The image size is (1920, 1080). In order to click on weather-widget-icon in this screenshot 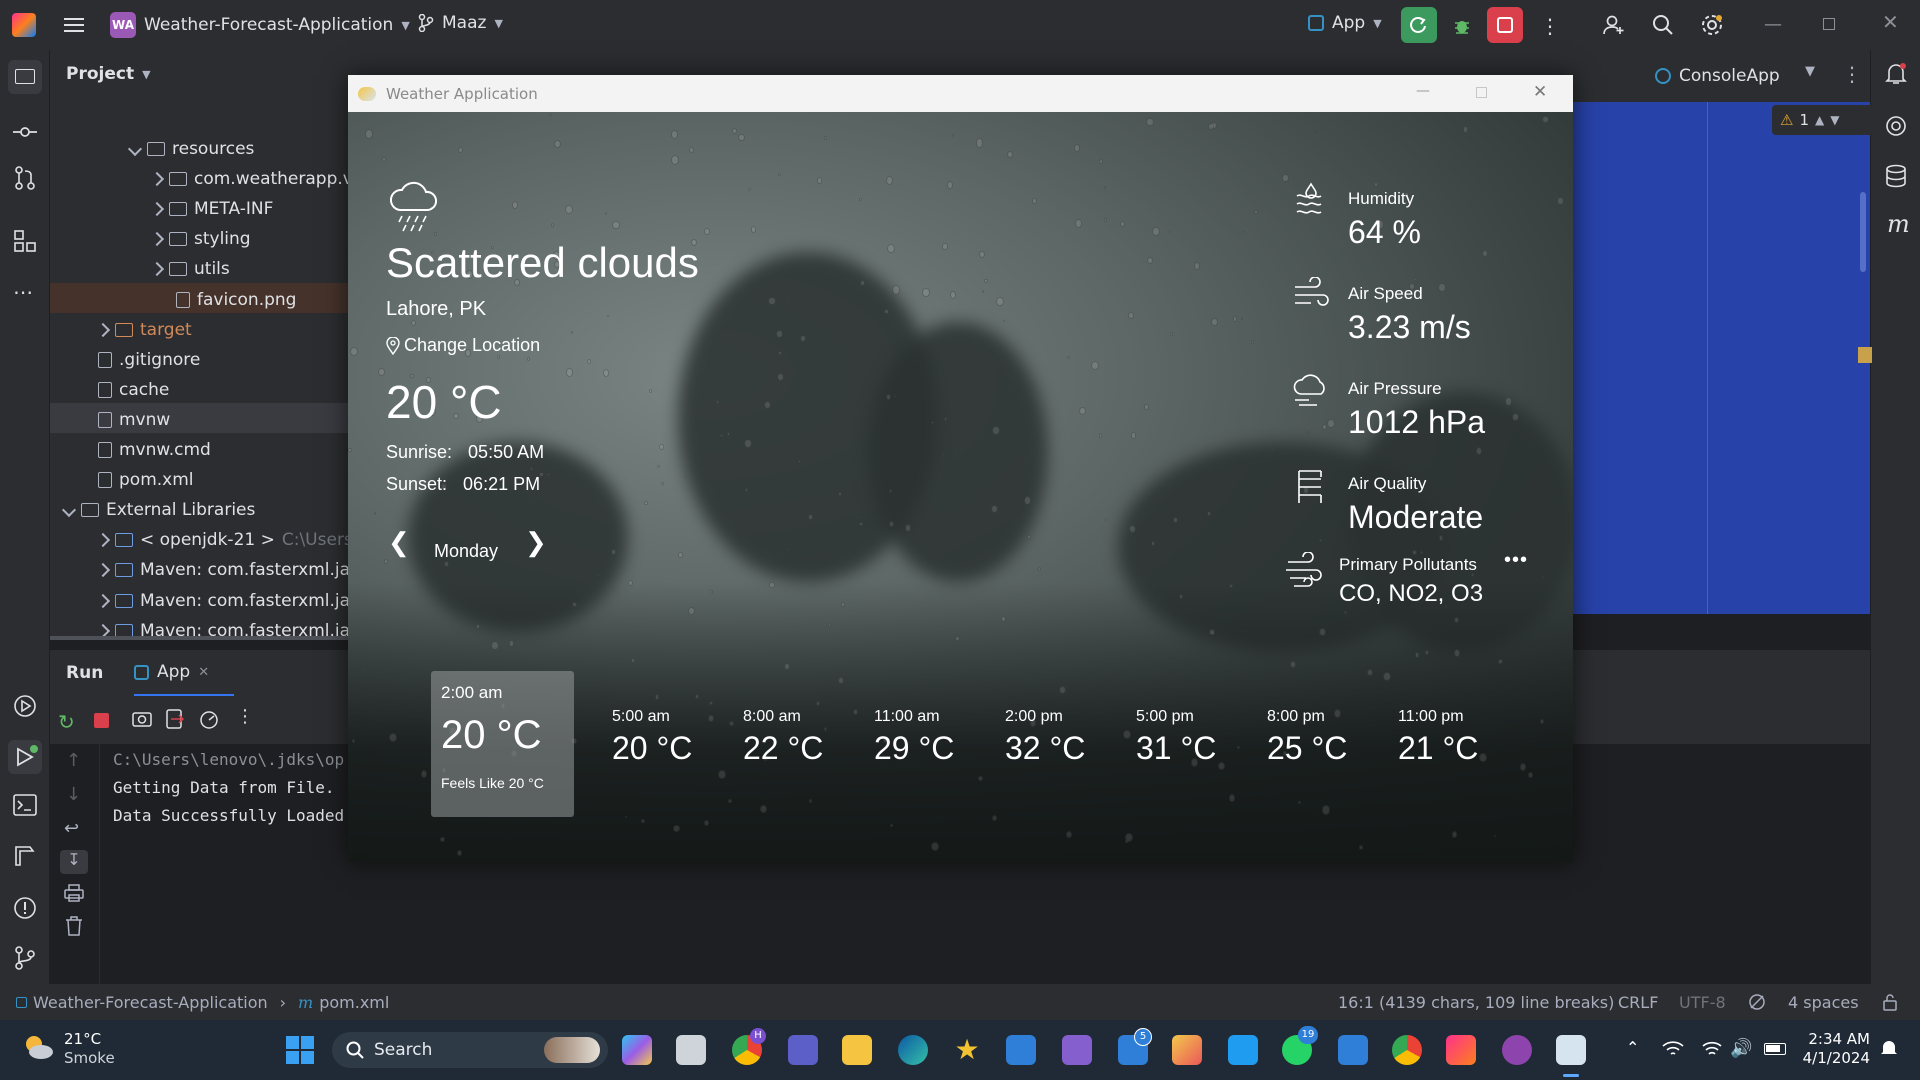, I will do `click(38, 1047)`.